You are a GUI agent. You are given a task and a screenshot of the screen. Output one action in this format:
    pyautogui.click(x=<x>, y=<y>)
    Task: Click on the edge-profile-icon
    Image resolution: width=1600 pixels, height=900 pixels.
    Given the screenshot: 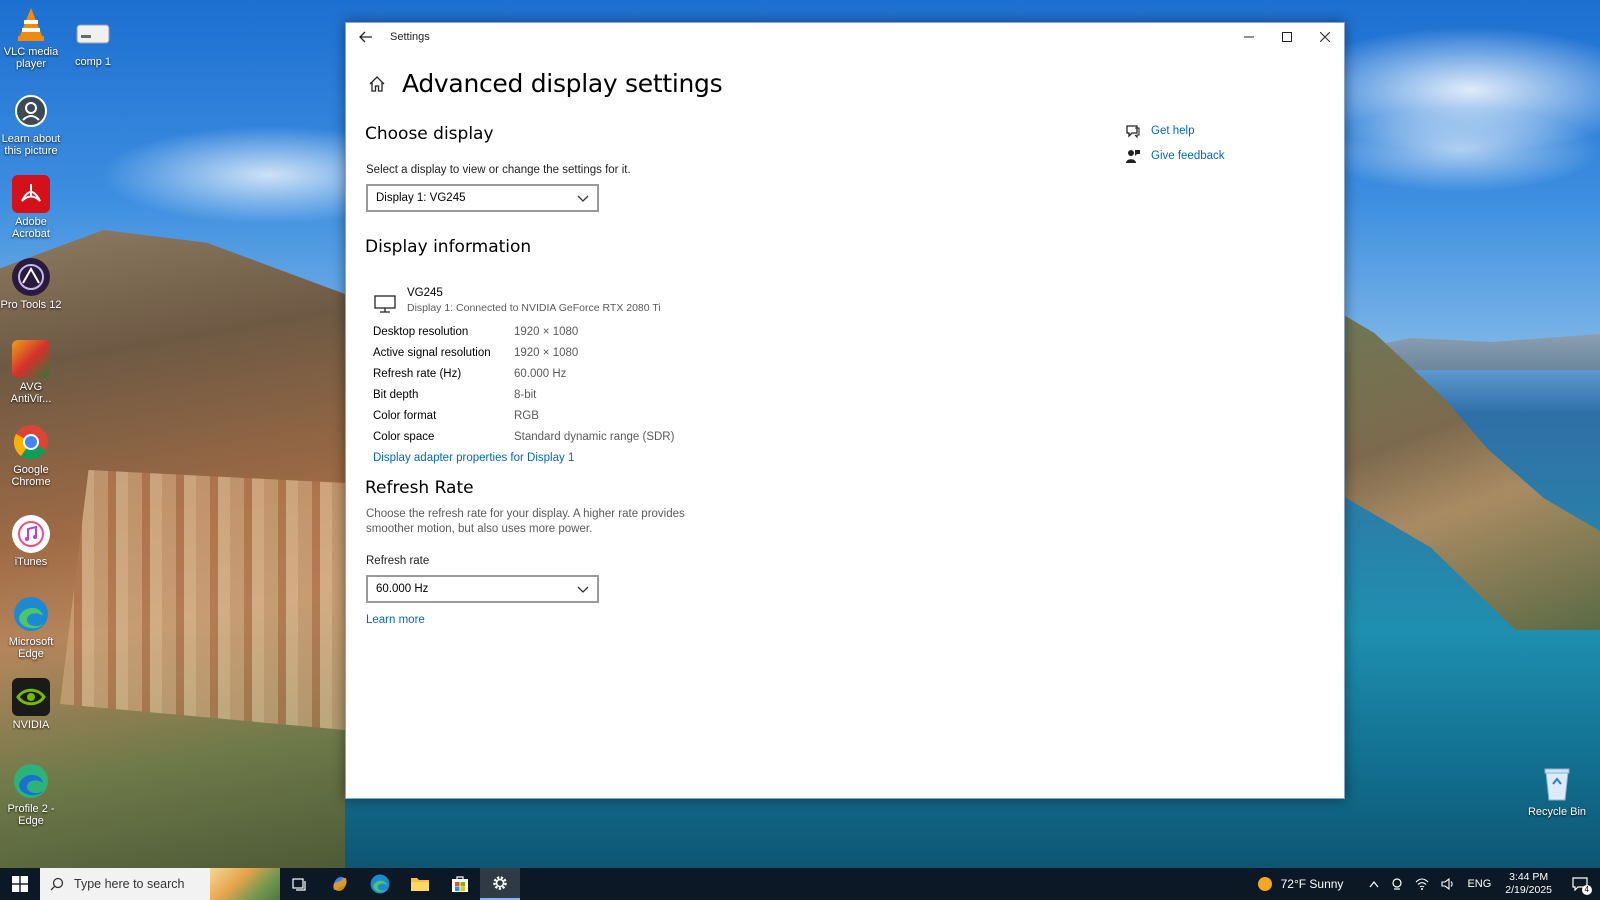 What is the action you would take?
    pyautogui.click(x=31, y=781)
    